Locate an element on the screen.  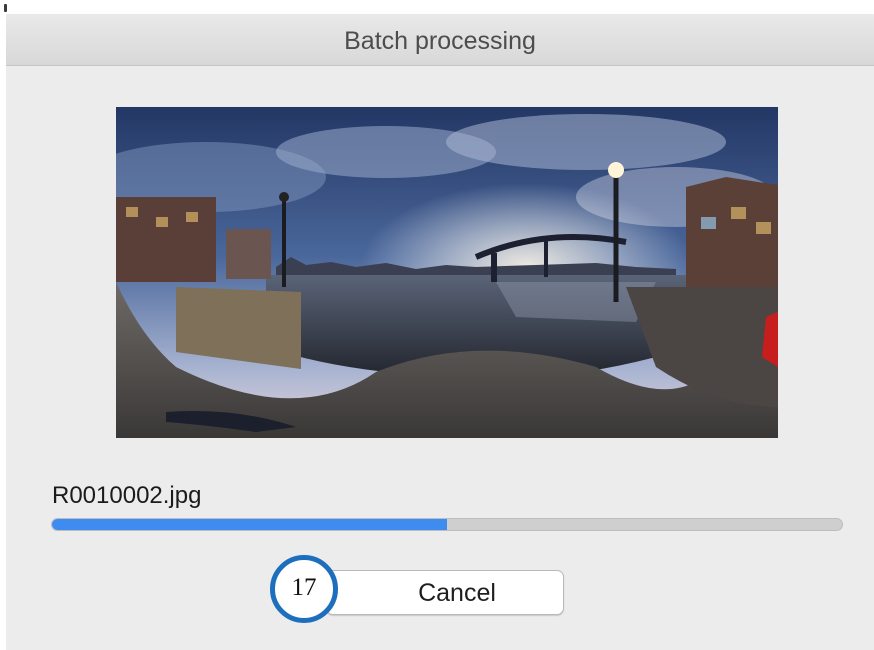
dialog-title: Batch processing is located at coordinates (440, 41).